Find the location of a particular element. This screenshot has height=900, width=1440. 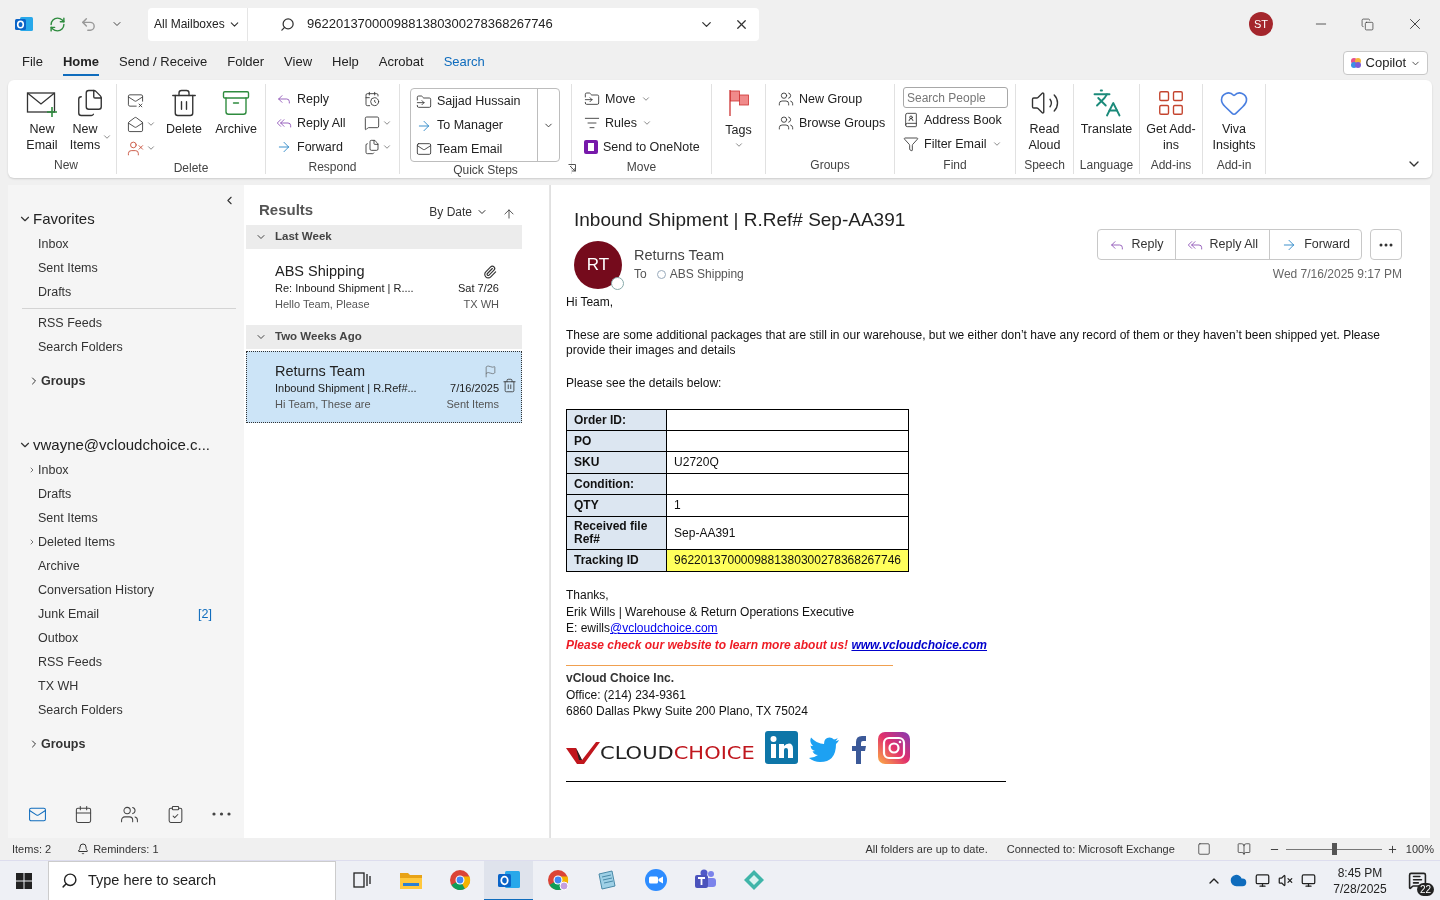

connection-status: Connected to: Microsoft Exchange is located at coordinates (1090, 849).